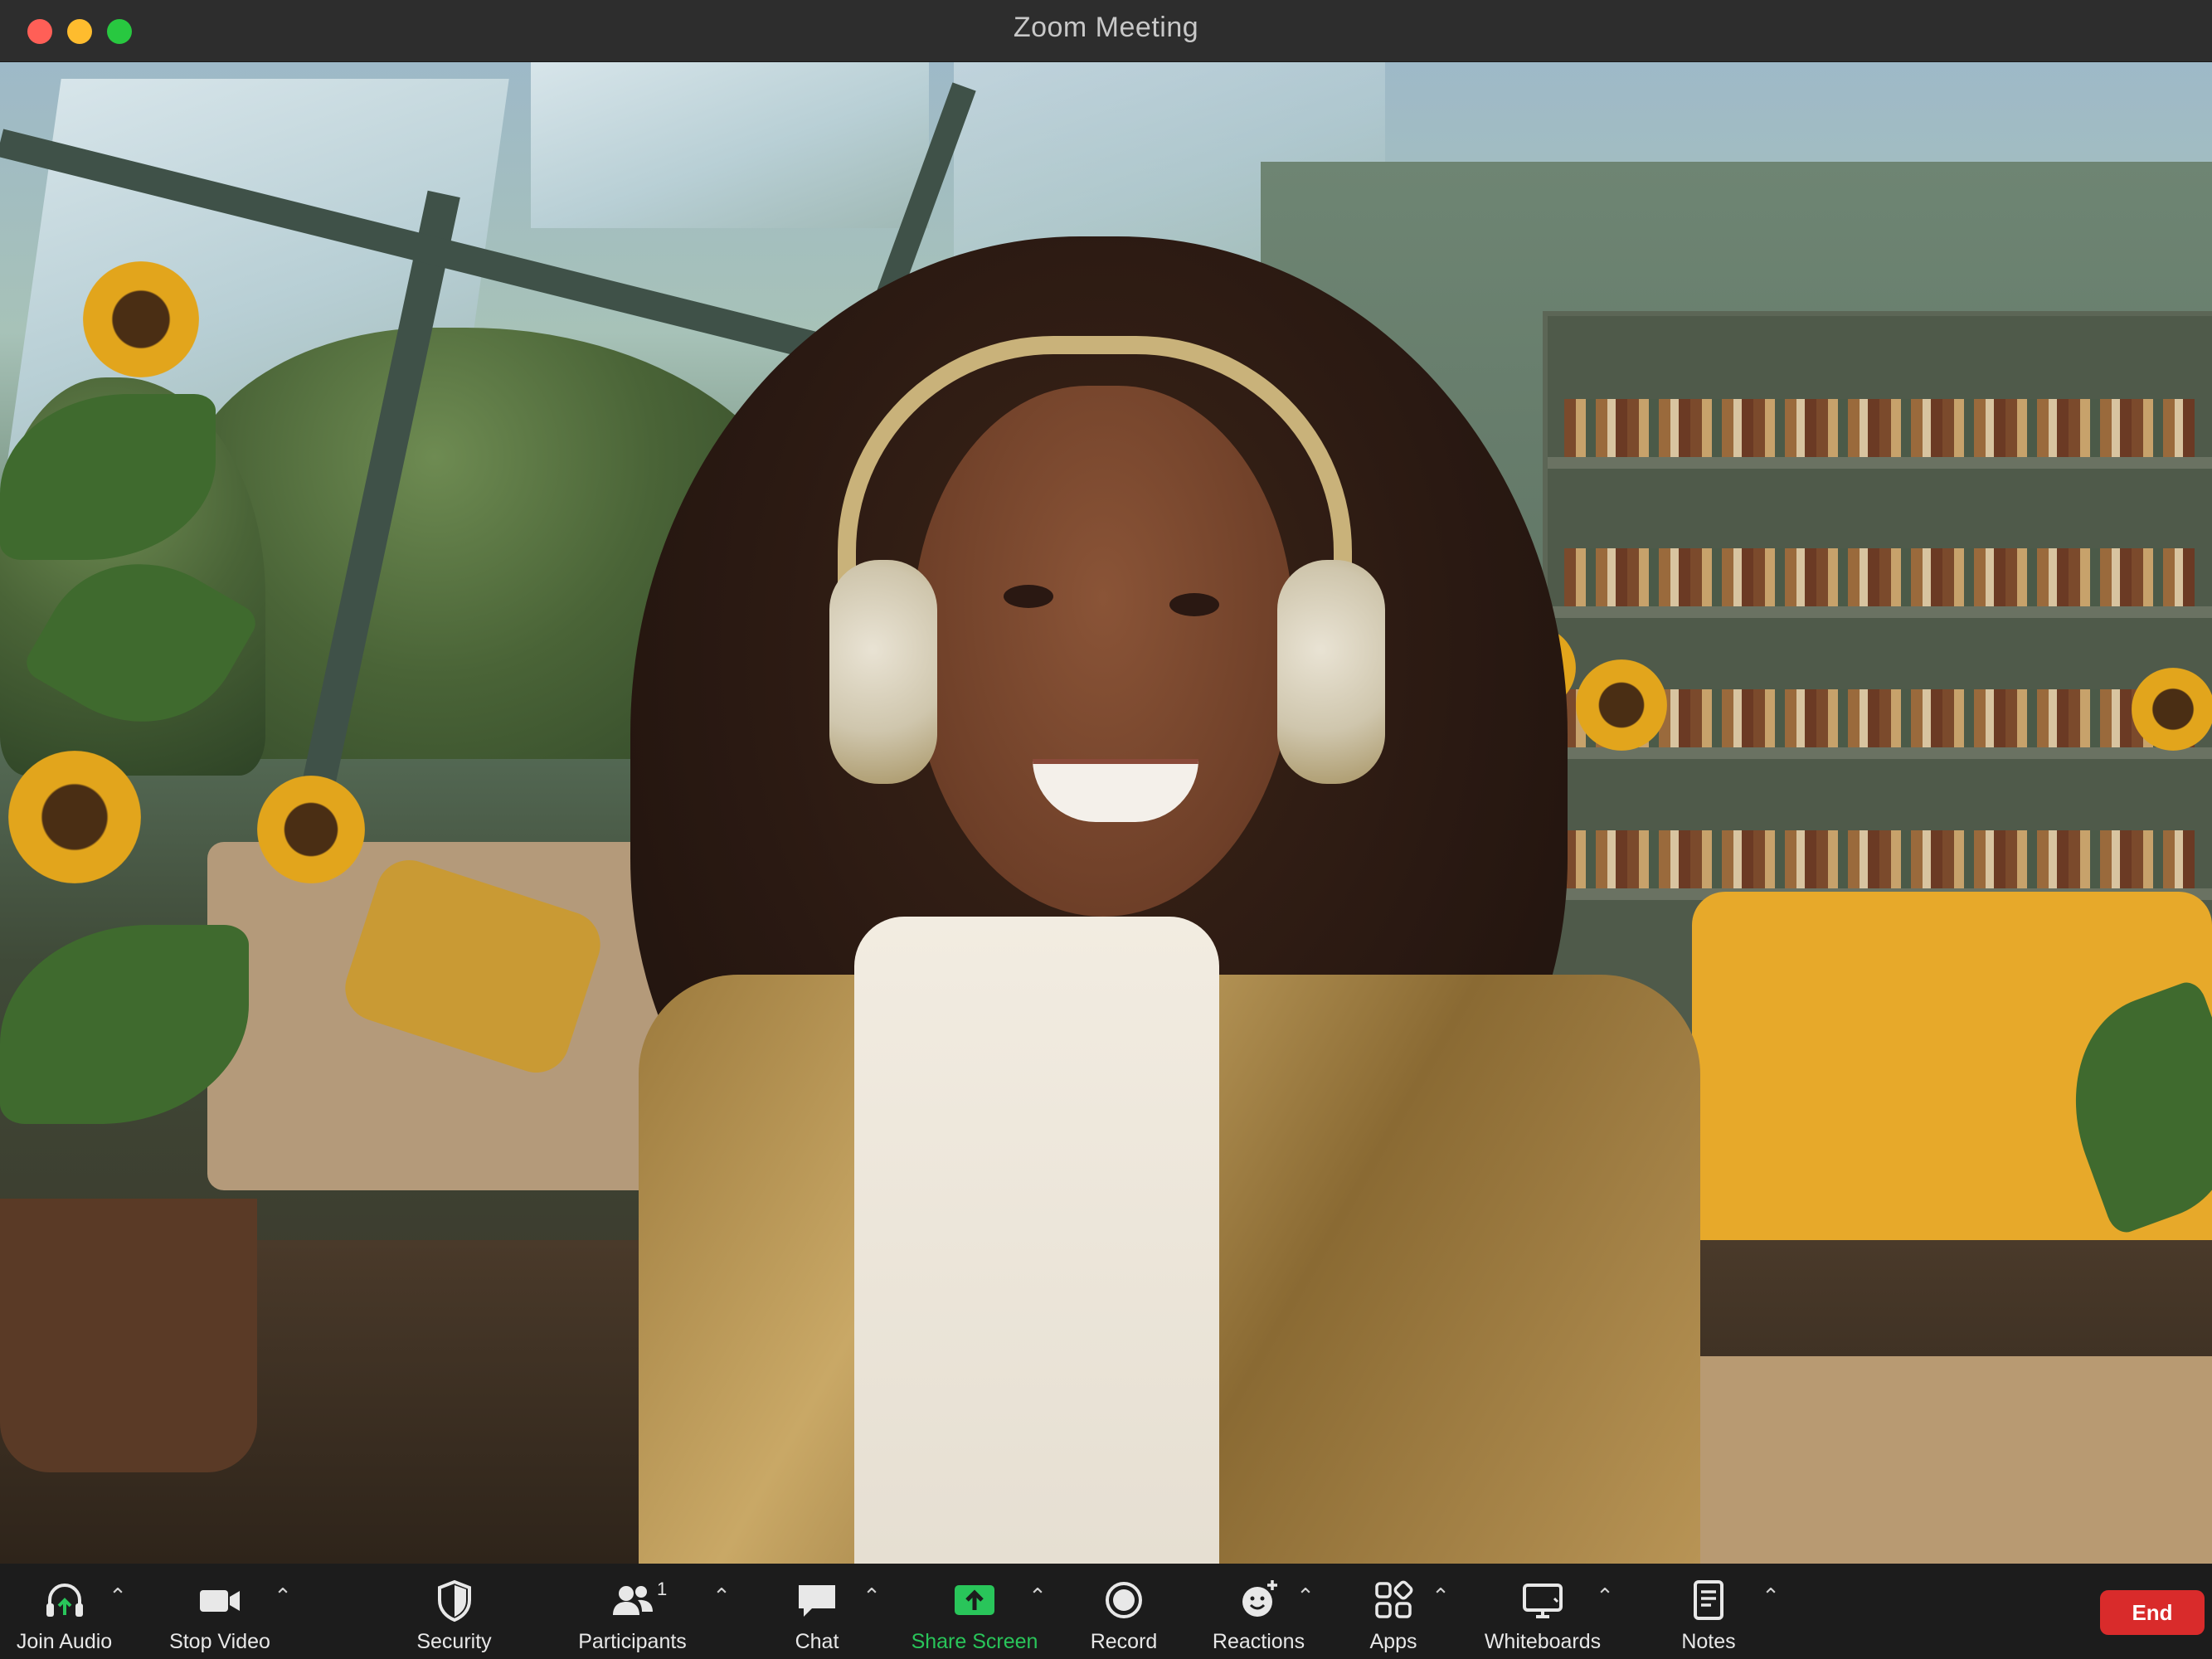 This screenshot has height=1659, width=2212. I want to click on notes-label: Notes, so click(1708, 1641).